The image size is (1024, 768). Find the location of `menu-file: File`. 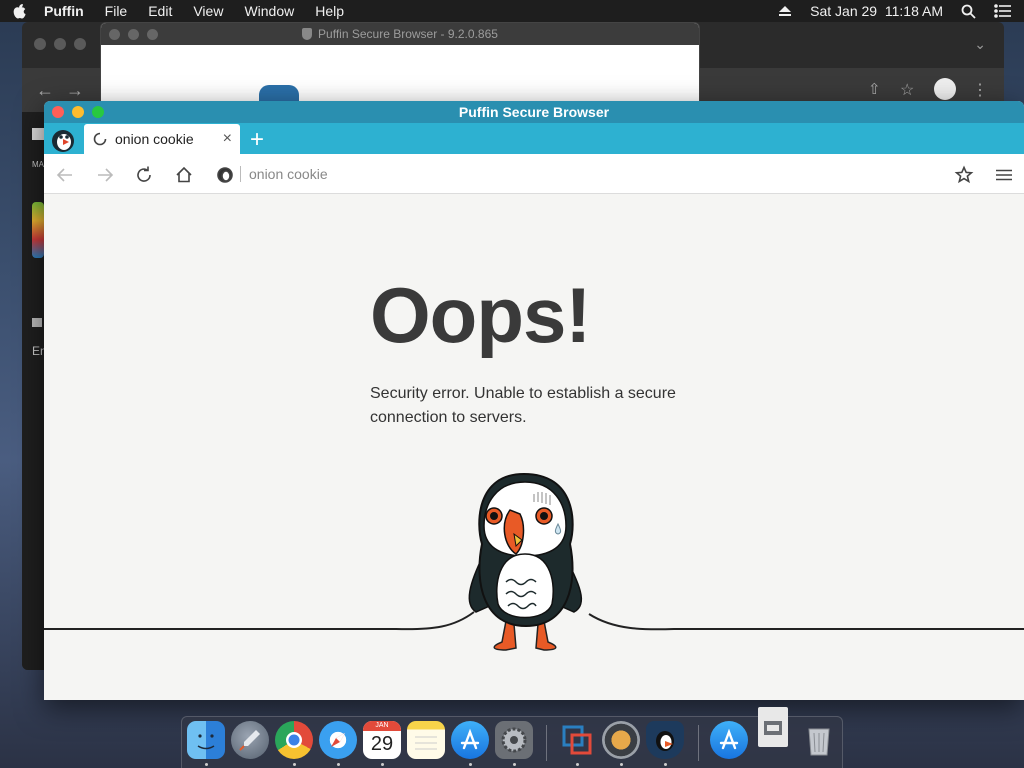

menu-file: File is located at coordinates (116, 11).